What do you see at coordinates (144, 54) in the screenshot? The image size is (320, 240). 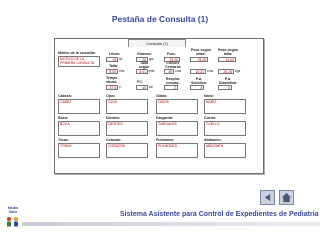 I see `gramos-label: Gramos:` at bounding box center [144, 54].